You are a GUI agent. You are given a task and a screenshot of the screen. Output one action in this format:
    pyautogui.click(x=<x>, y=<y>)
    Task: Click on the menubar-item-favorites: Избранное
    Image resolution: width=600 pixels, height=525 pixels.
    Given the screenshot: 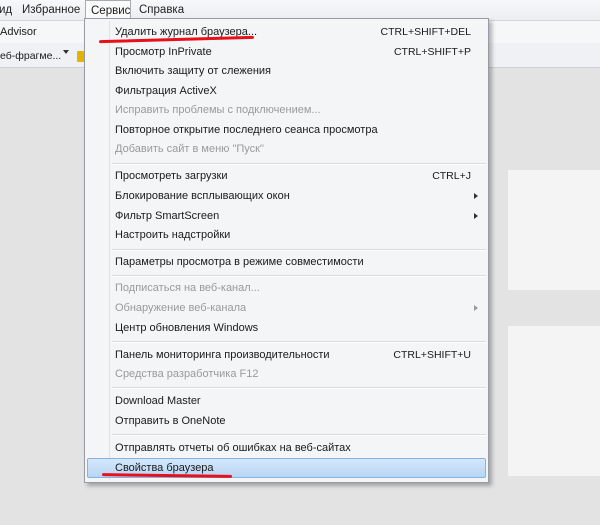 What is the action you would take?
    pyautogui.click(x=51, y=10)
    